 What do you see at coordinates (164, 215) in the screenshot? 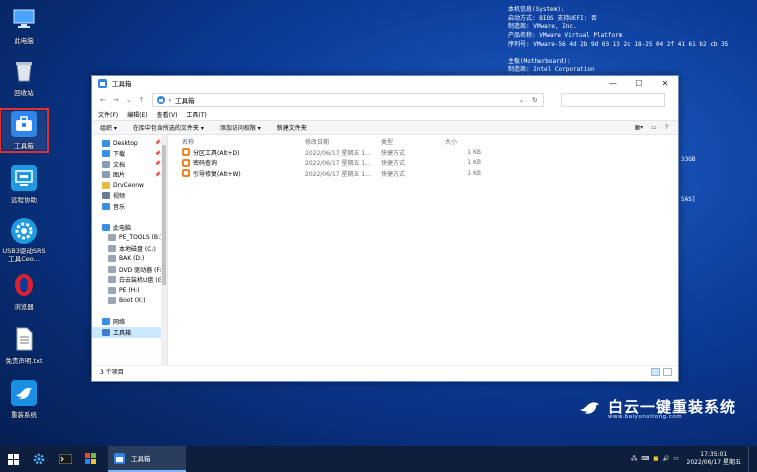
I see `scrollbar-thumb` at bounding box center [164, 215].